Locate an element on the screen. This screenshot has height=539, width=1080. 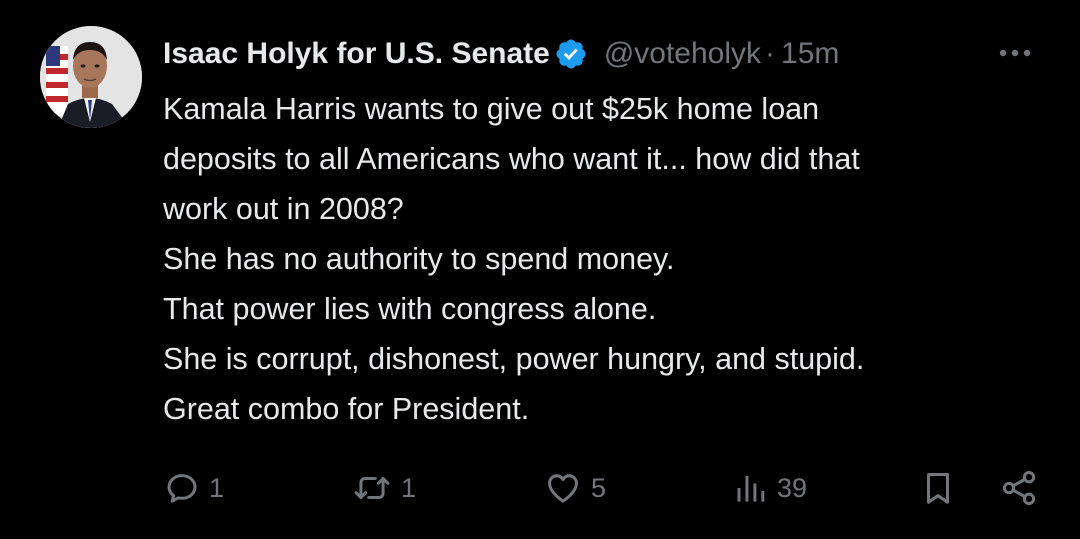
reply-count: 1 is located at coordinates (217, 487).